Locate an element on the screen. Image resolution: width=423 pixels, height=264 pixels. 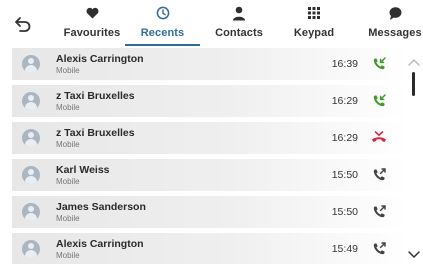
call-time: 15:49 is located at coordinates (344, 249).